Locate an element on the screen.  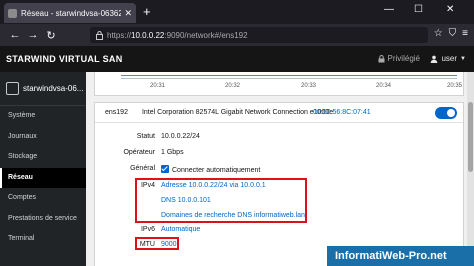
checkbox-checked-icon is located at coordinates (165, 169).